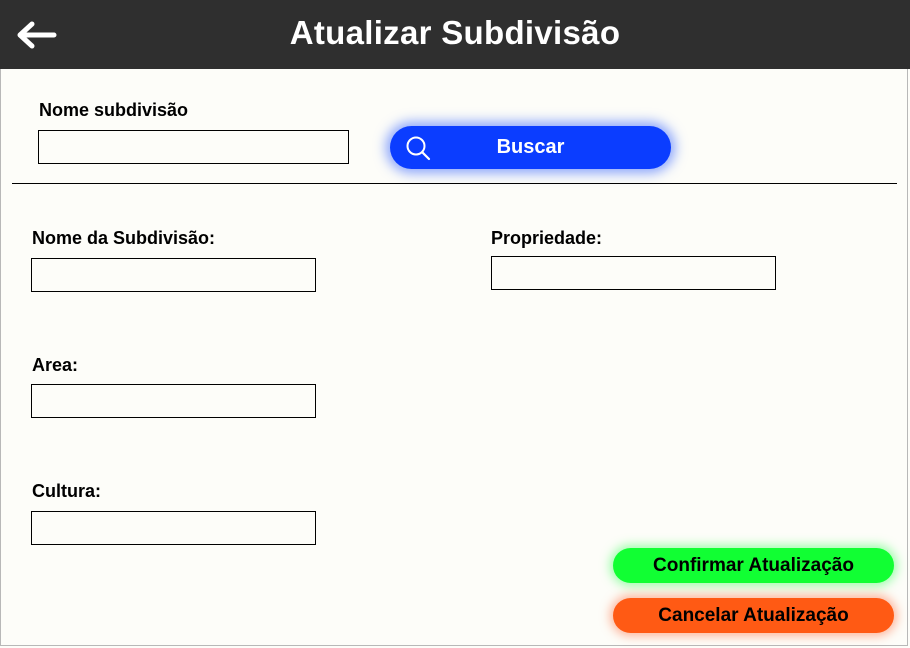  Describe the element at coordinates (547, 238) in the screenshot. I see `propriedade-label: Propriedade:` at that location.